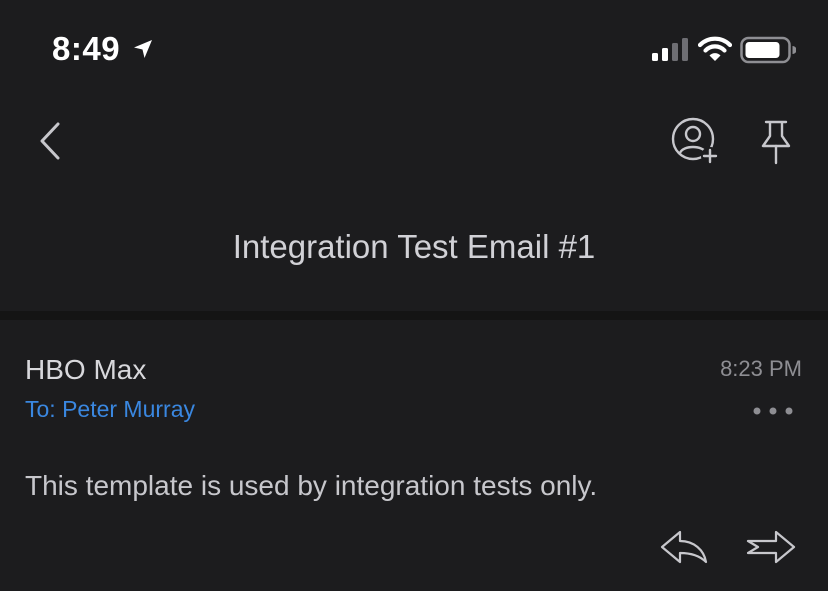  Describe the element at coordinates (86, 369) in the screenshot. I see `sender-name: HBO Max` at that location.